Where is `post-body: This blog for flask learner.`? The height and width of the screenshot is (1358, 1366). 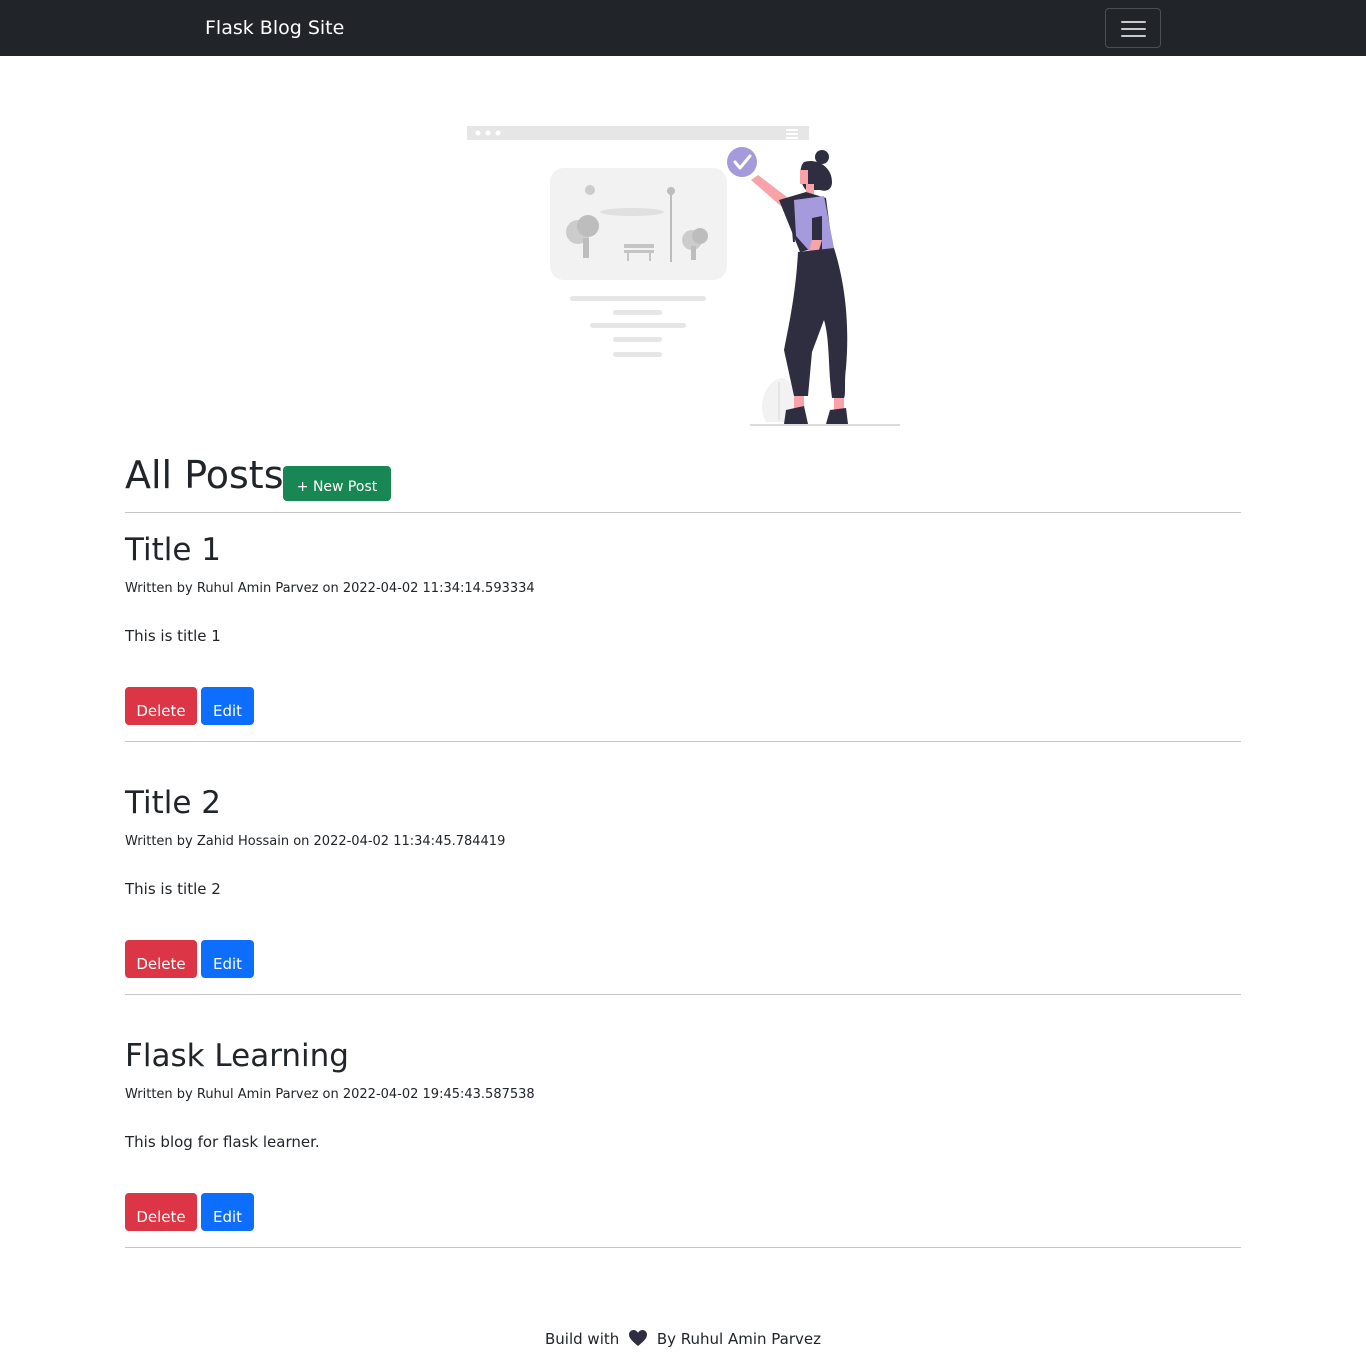 post-body: This blog for flask learner. is located at coordinates (222, 1142).